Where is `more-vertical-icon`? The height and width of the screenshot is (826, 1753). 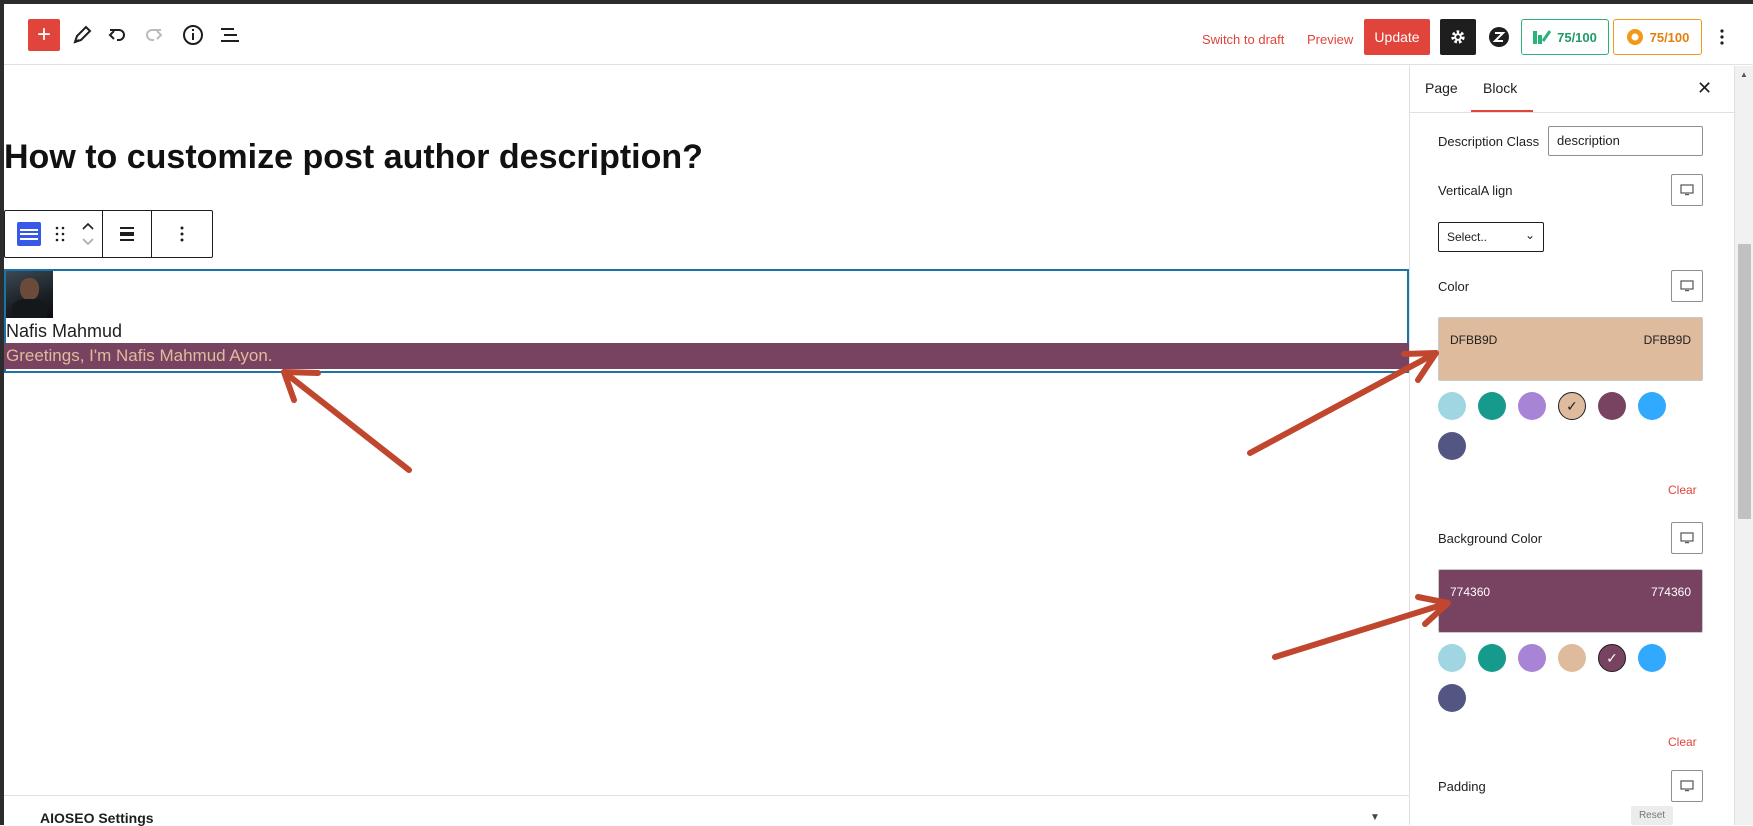
more-vertical-icon is located at coordinates (1722, 37).